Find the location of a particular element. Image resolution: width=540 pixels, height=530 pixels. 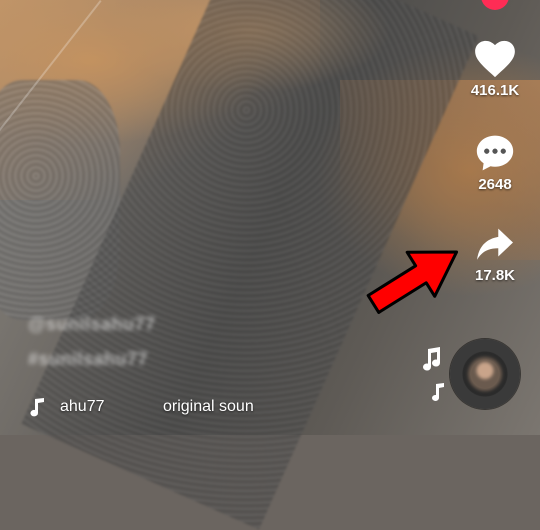

avatar is located at coordinates (485, 374).